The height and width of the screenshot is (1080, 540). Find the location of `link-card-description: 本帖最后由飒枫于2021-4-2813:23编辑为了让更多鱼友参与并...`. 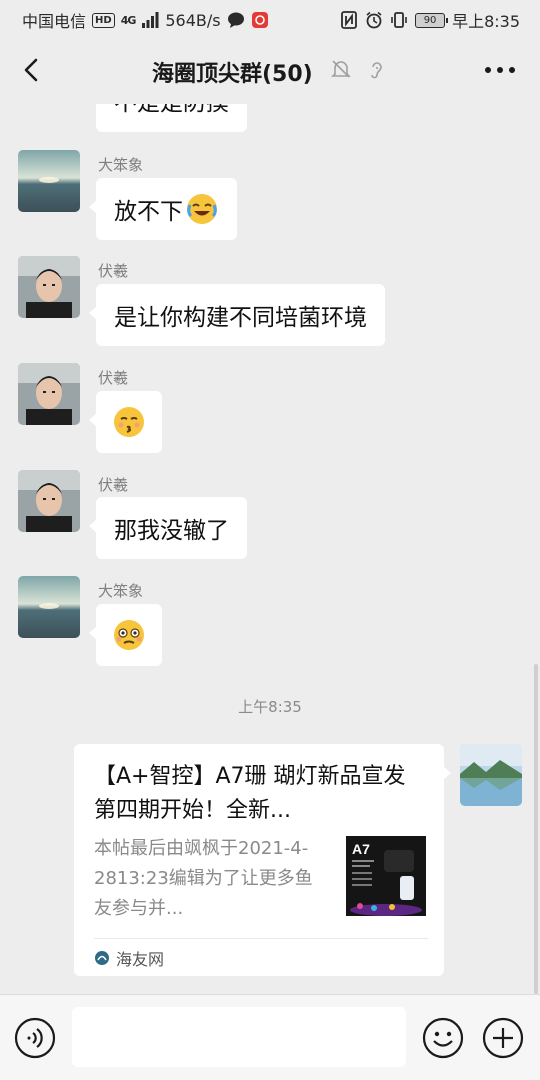

link-card-description: 本帖最后由飒枫于2021-4-2813:23编辑为了让更多鱼友参与并... is located at coordinates (203, 878).